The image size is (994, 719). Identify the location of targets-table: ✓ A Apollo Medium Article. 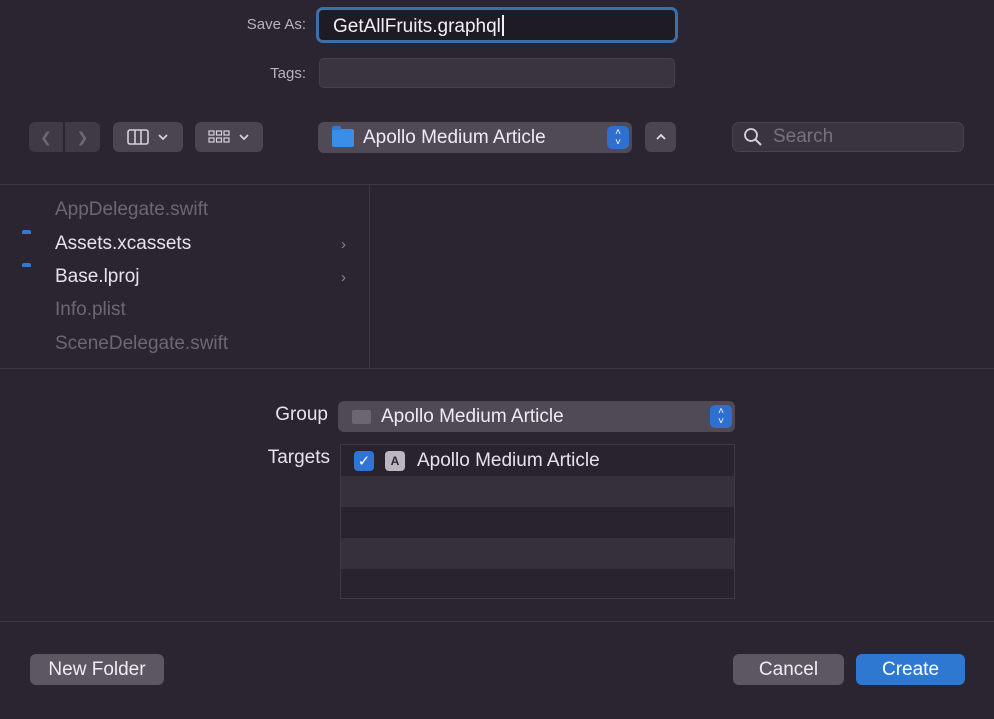
(537, 521).